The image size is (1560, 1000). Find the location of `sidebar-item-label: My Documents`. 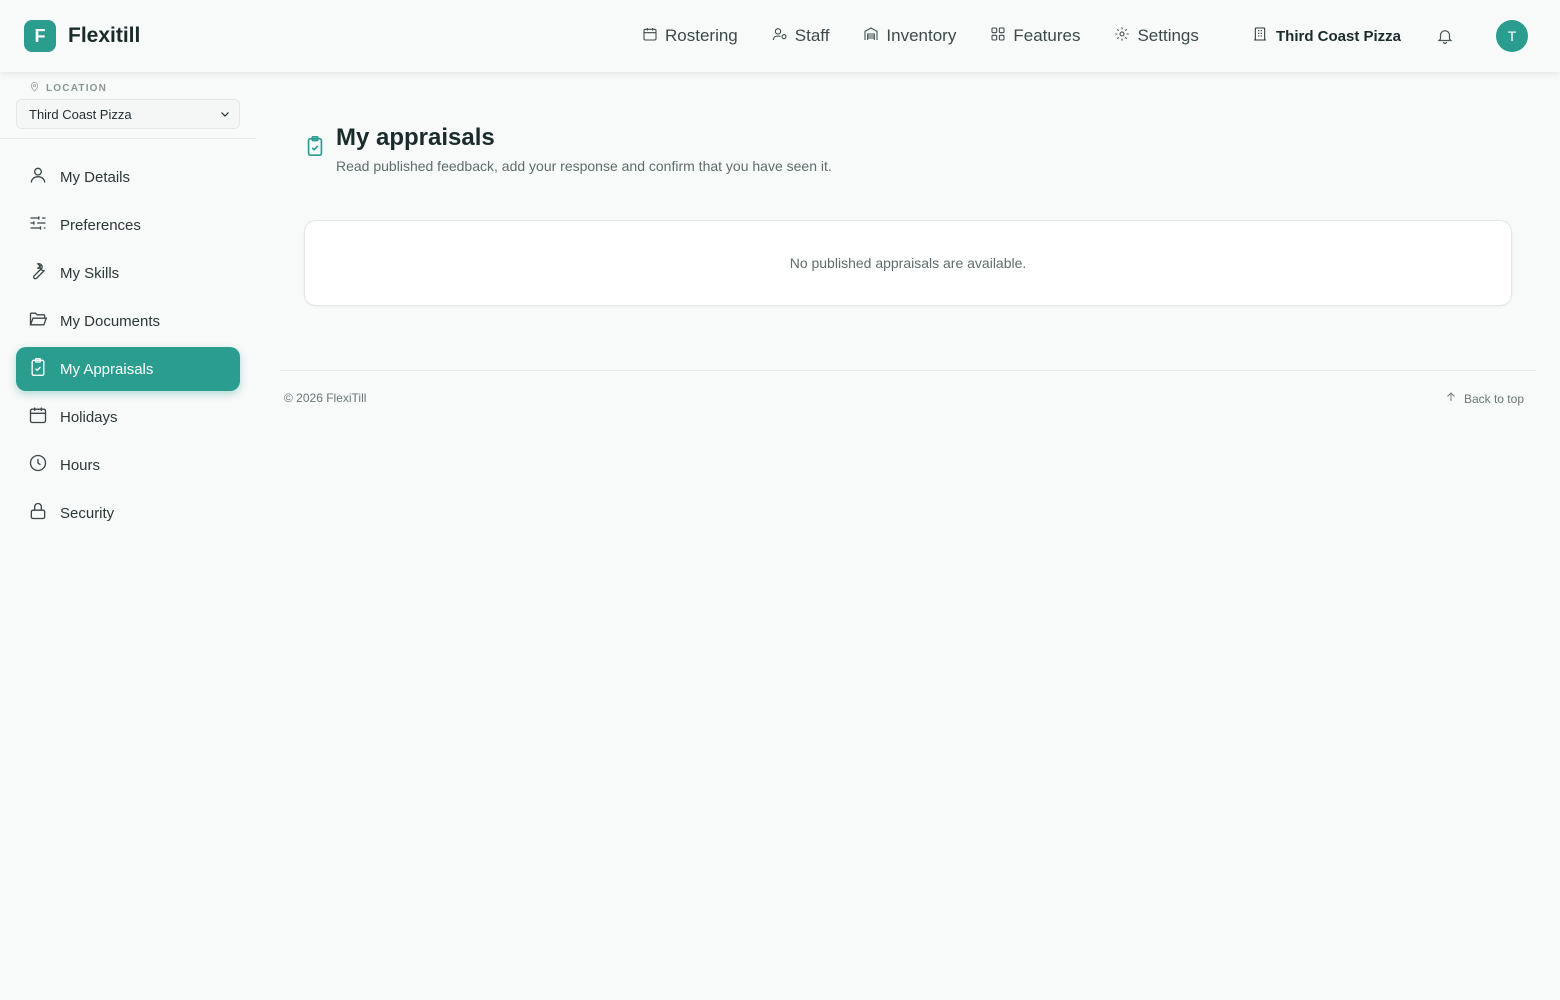

sidebar-item-label: My Documents is located at coordinates (110, 321).